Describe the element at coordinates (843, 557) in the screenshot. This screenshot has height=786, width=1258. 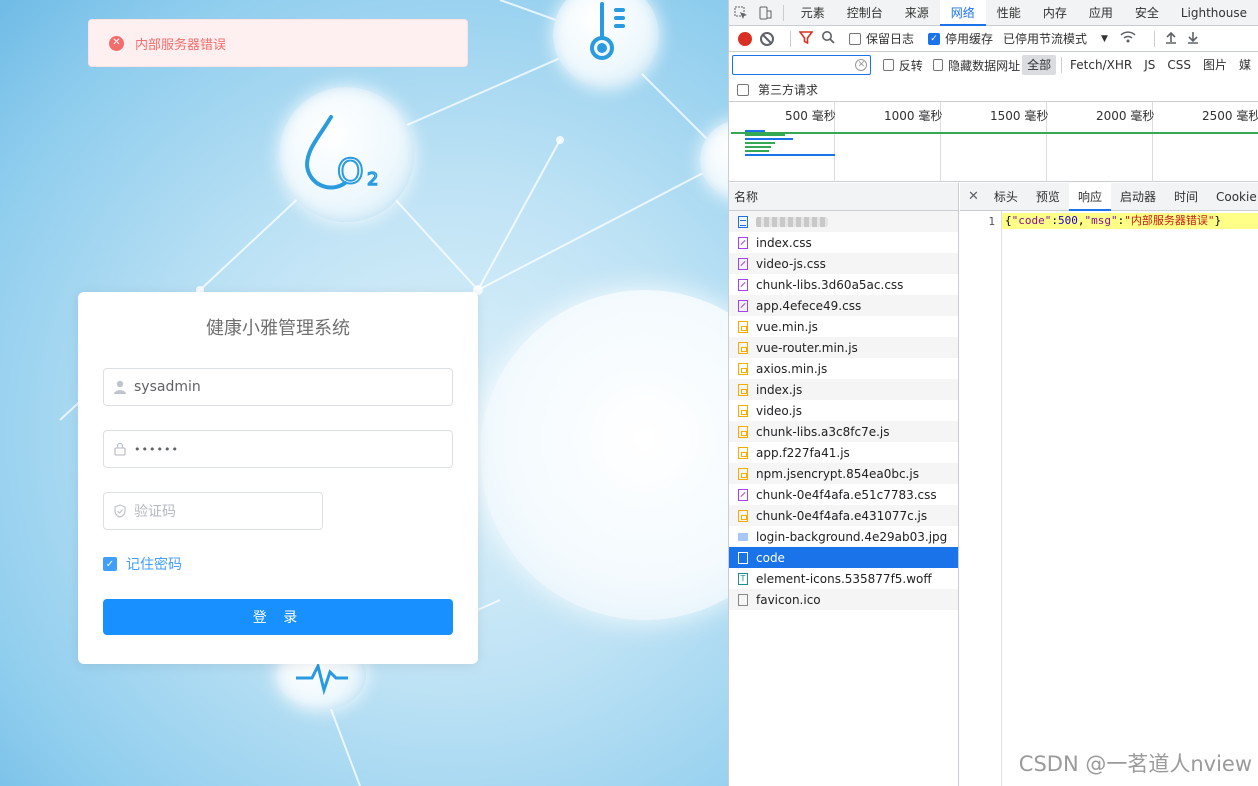
I see `request-row: code` at that location.